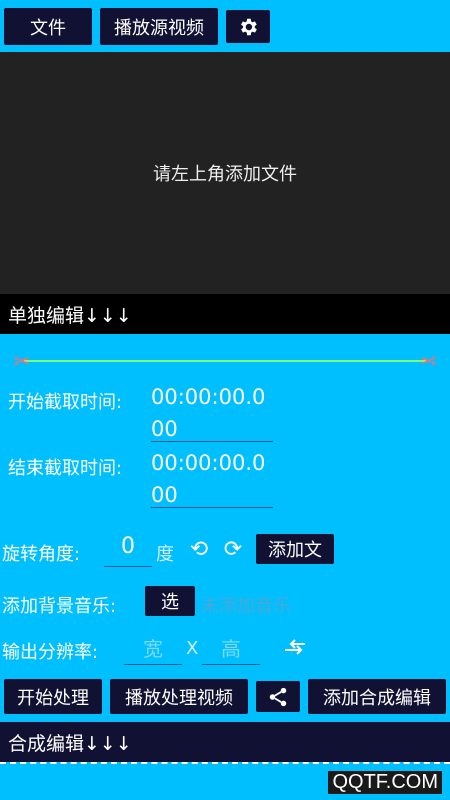 The image size is (450, 800). I want to click on end-time-underline, so click(212, 507).